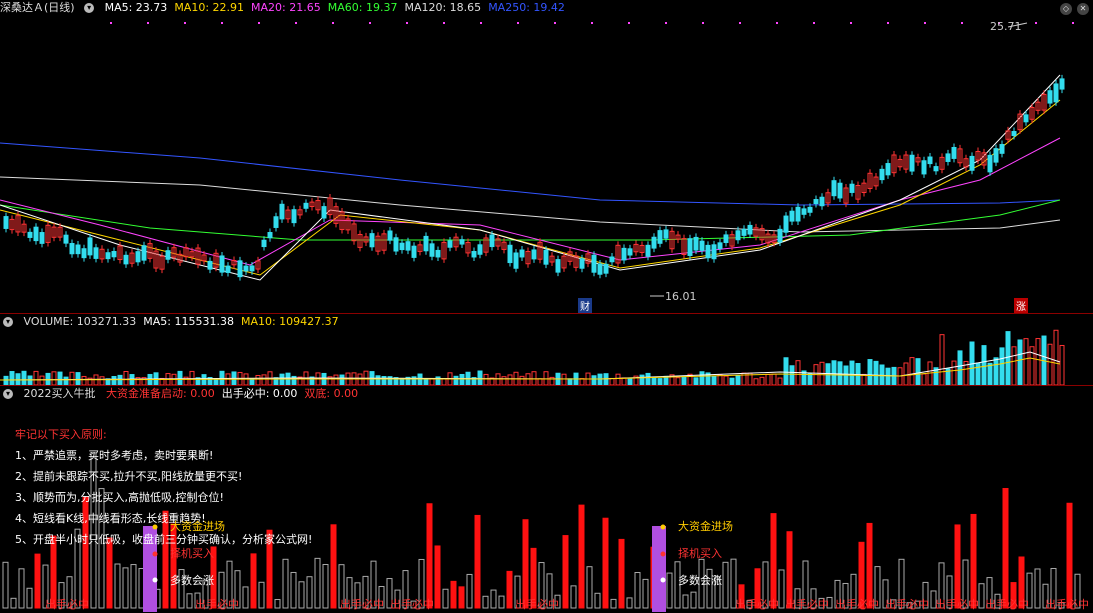  I want to click on hit-label-9: 出手必中, so click(907, 604).